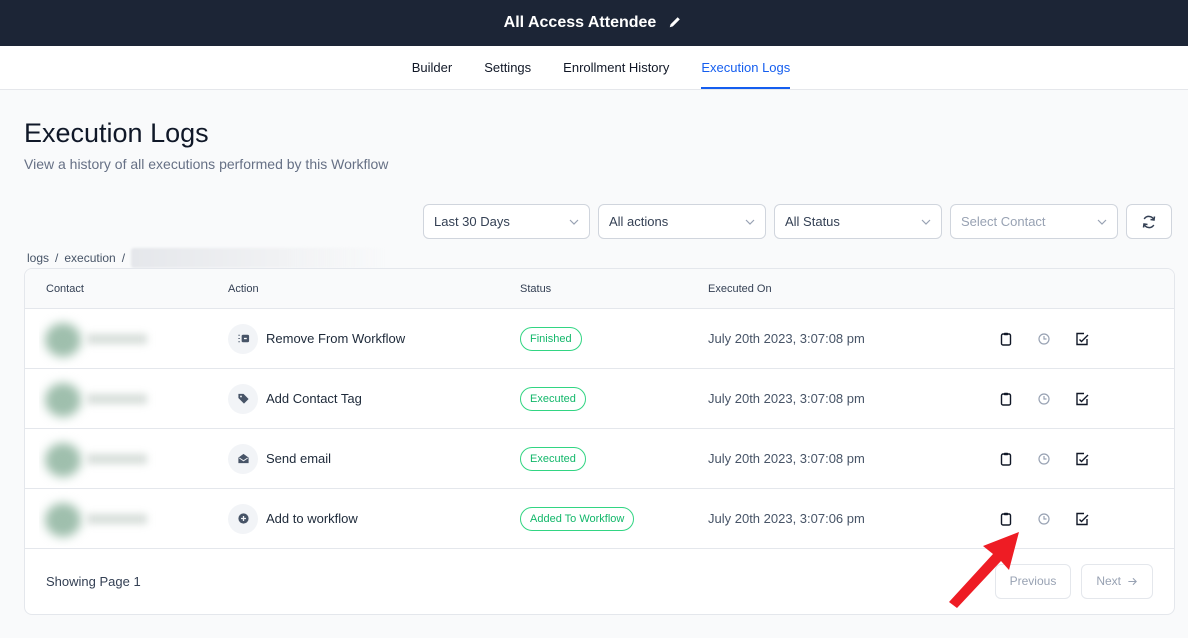 This screenshot has height=638, width=1188. I want to click on arrow-right-icon, so click(1132, 581).